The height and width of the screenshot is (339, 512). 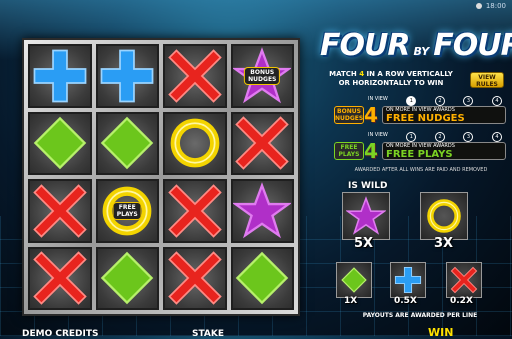 I want to click on system-status: 18:00, so click(x=490, y=6).